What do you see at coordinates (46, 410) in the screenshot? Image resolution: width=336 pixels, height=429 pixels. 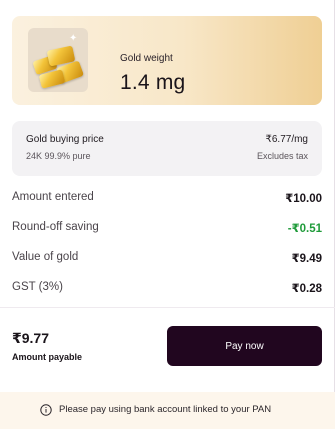 I see `info-icon` at bounding box center [46, 410].